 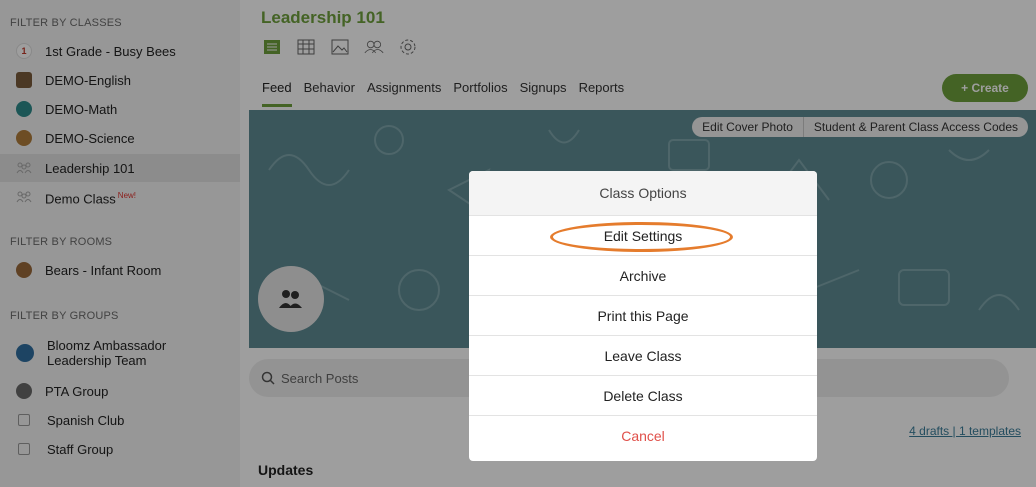 What do you see at coordinates (643, 193) in the screenshot?
I see `modal-title: Class Options` at bounding box center [643, 193].